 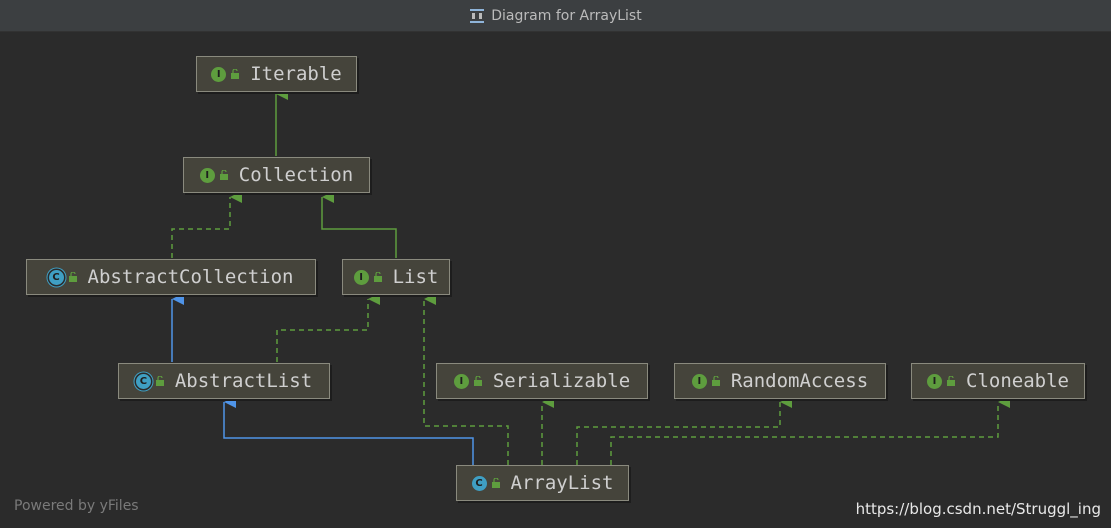 What do you see at coordinates (243, 381) in the screenshot?
I see `node-label: AbstractList` at bounding box center [243, 381].